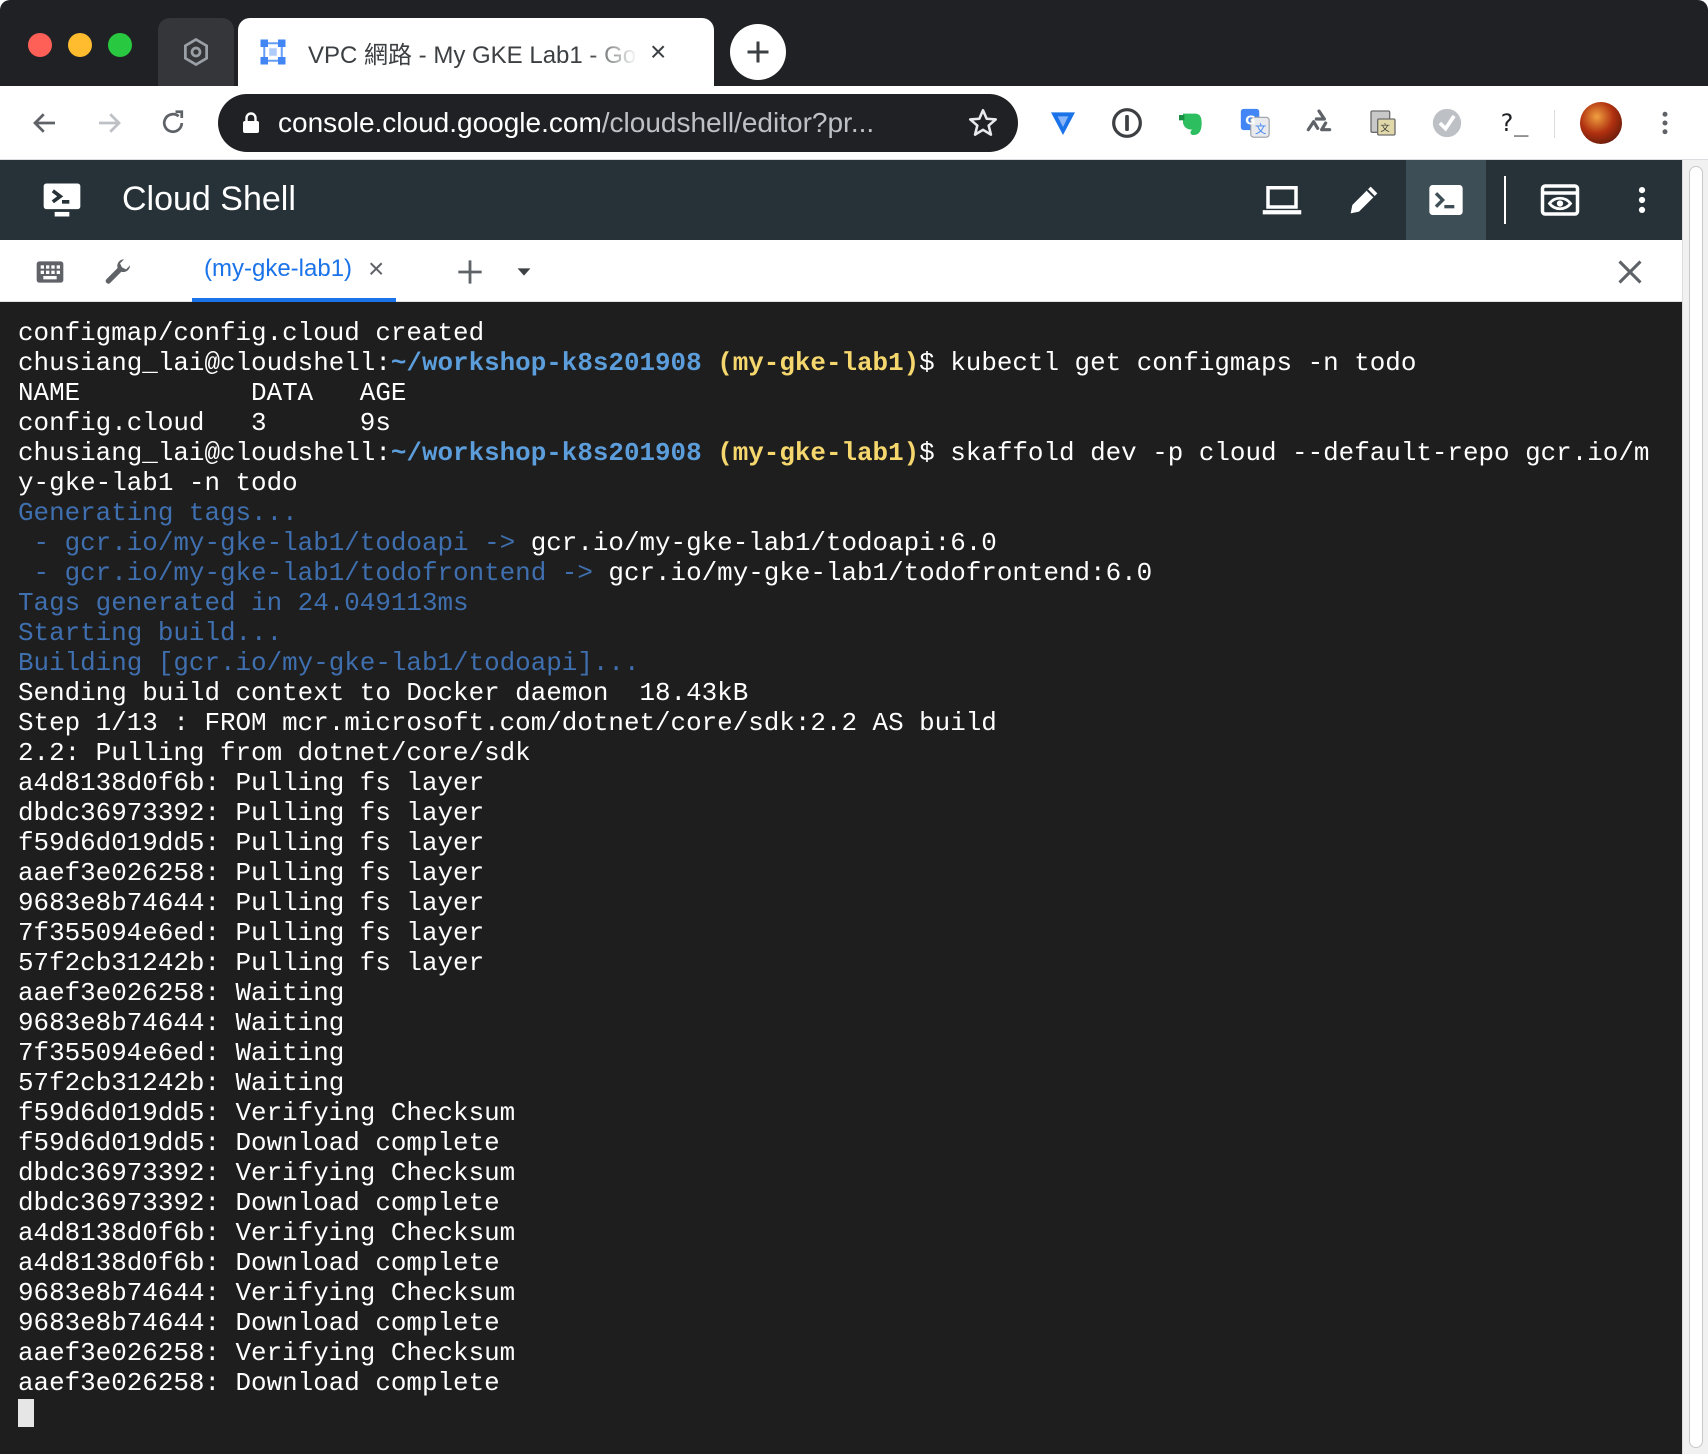  I want to click on url-domain: console.cloud.google.com, so click(440, 122).